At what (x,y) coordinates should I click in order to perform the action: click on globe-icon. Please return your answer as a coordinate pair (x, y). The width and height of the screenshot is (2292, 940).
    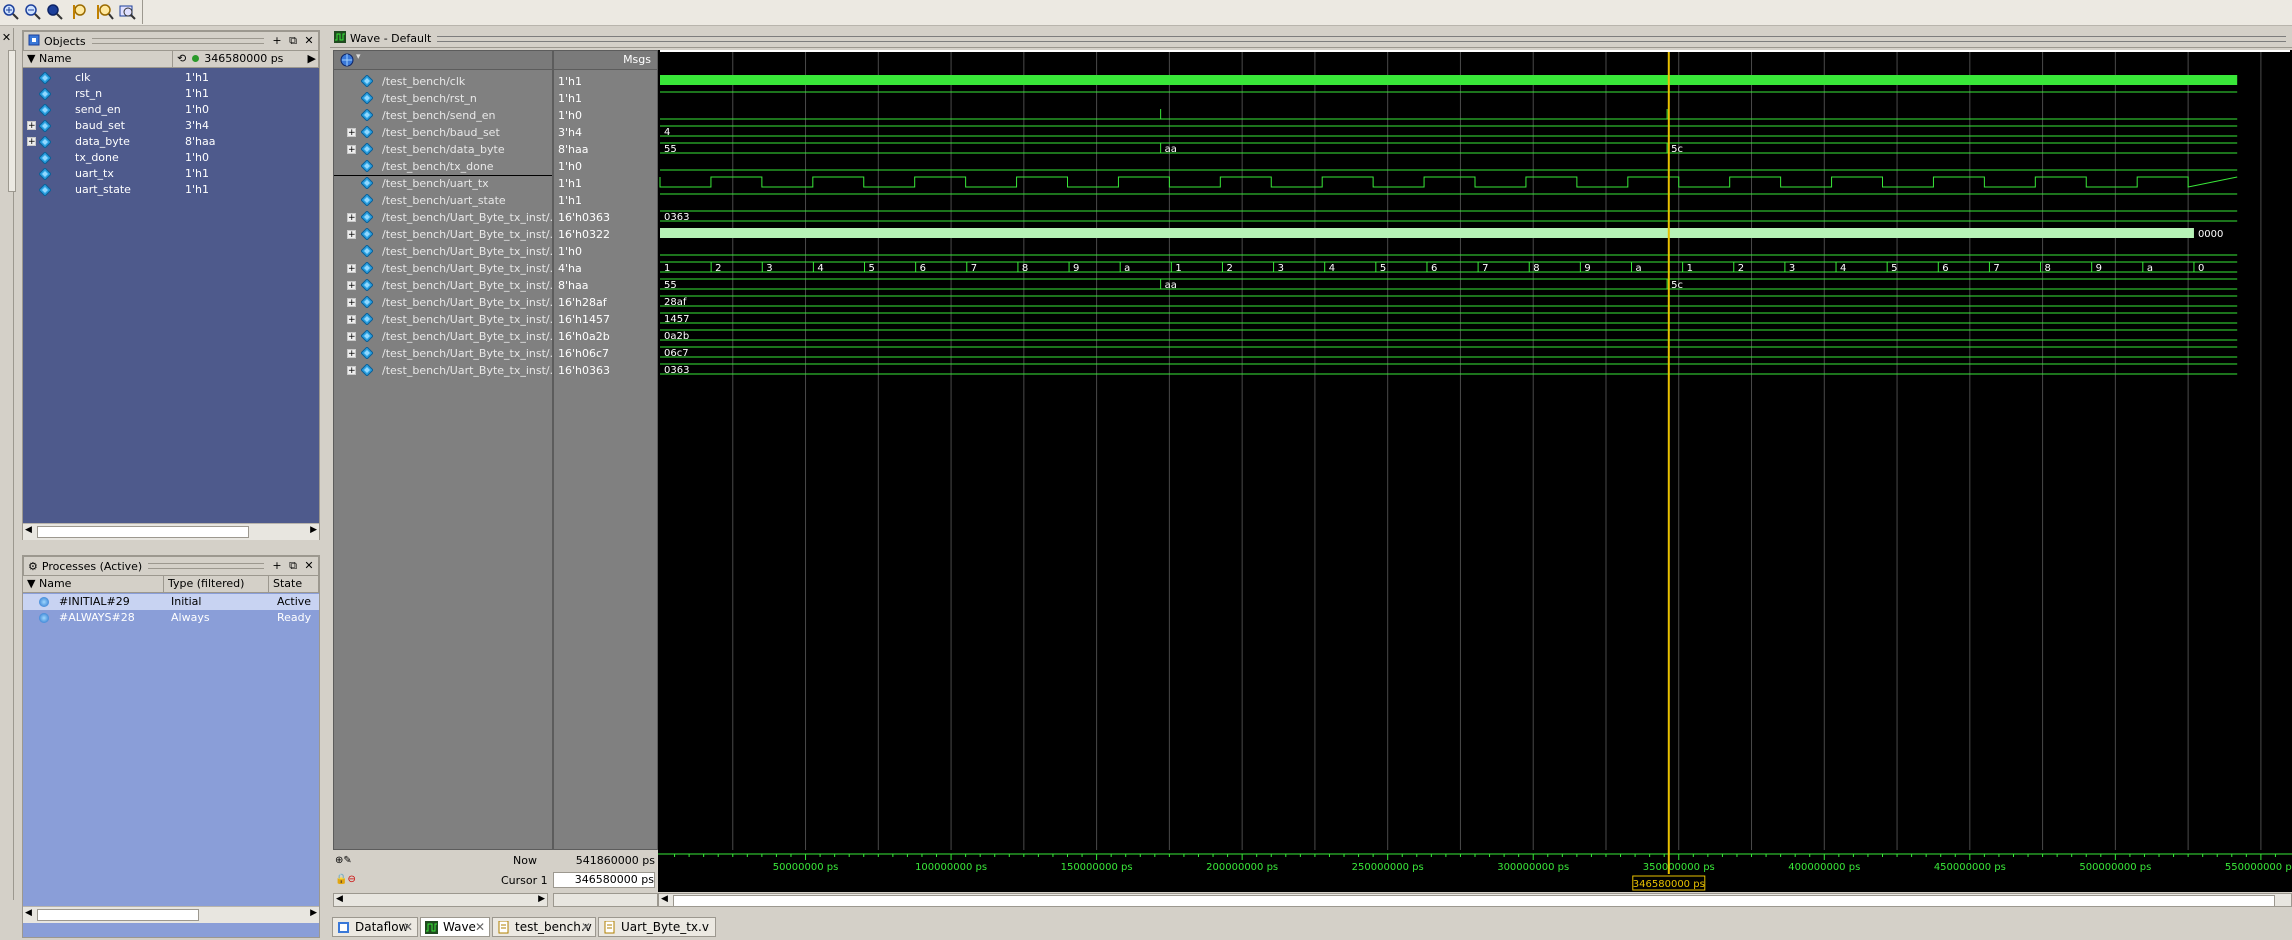
    Looking at the image, I should click on (347, 61).